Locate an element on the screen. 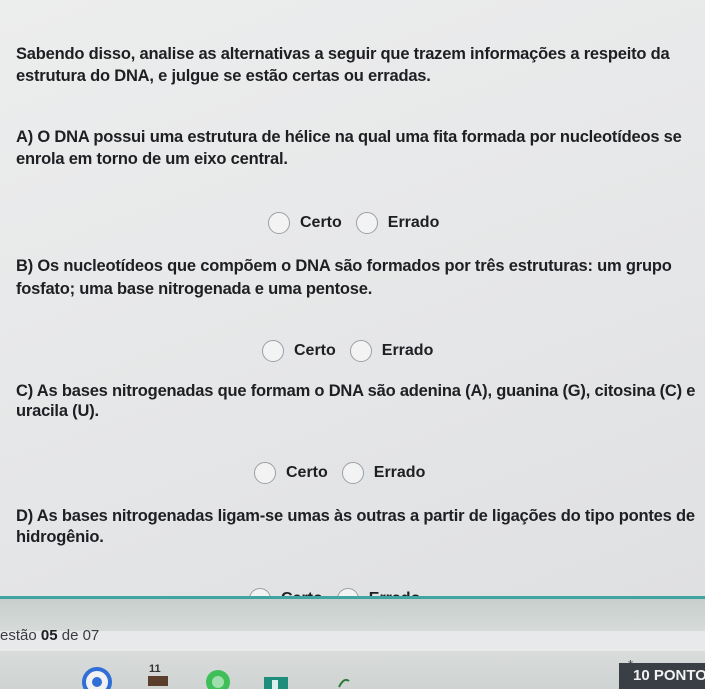  question-a-errado-option: Errado is located at coordinates (397, 223).